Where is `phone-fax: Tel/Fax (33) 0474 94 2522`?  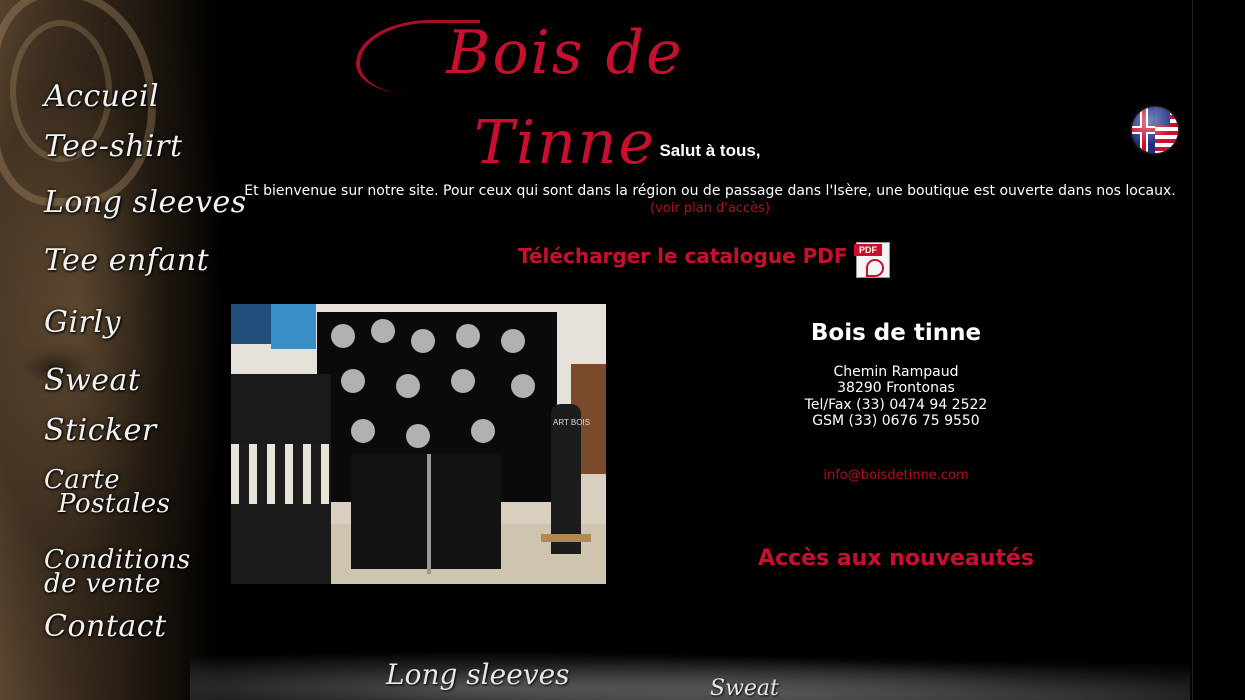
phone-fax: Tel/Fax (33) 0474 94 2522 is located at coordinates (896, 405).